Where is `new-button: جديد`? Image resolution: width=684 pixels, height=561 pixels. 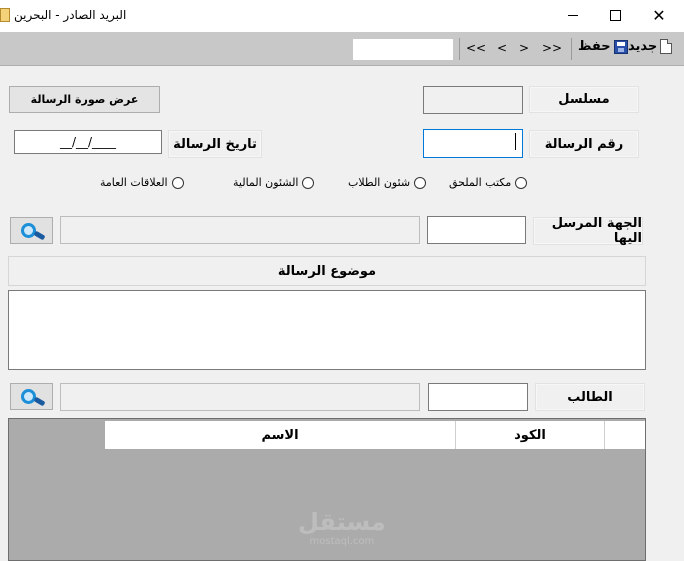 new-button: جديد is located at coordinates (650, 46).